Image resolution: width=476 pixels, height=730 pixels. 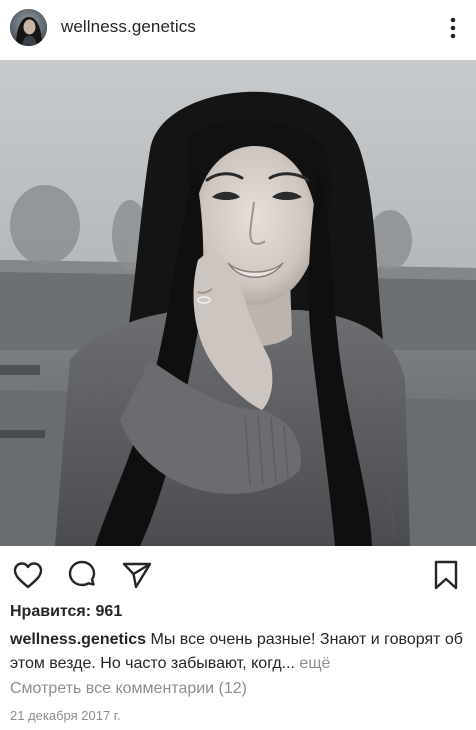 I want to click on caption-username: wellness.genetics, so click(x=78, y=639).